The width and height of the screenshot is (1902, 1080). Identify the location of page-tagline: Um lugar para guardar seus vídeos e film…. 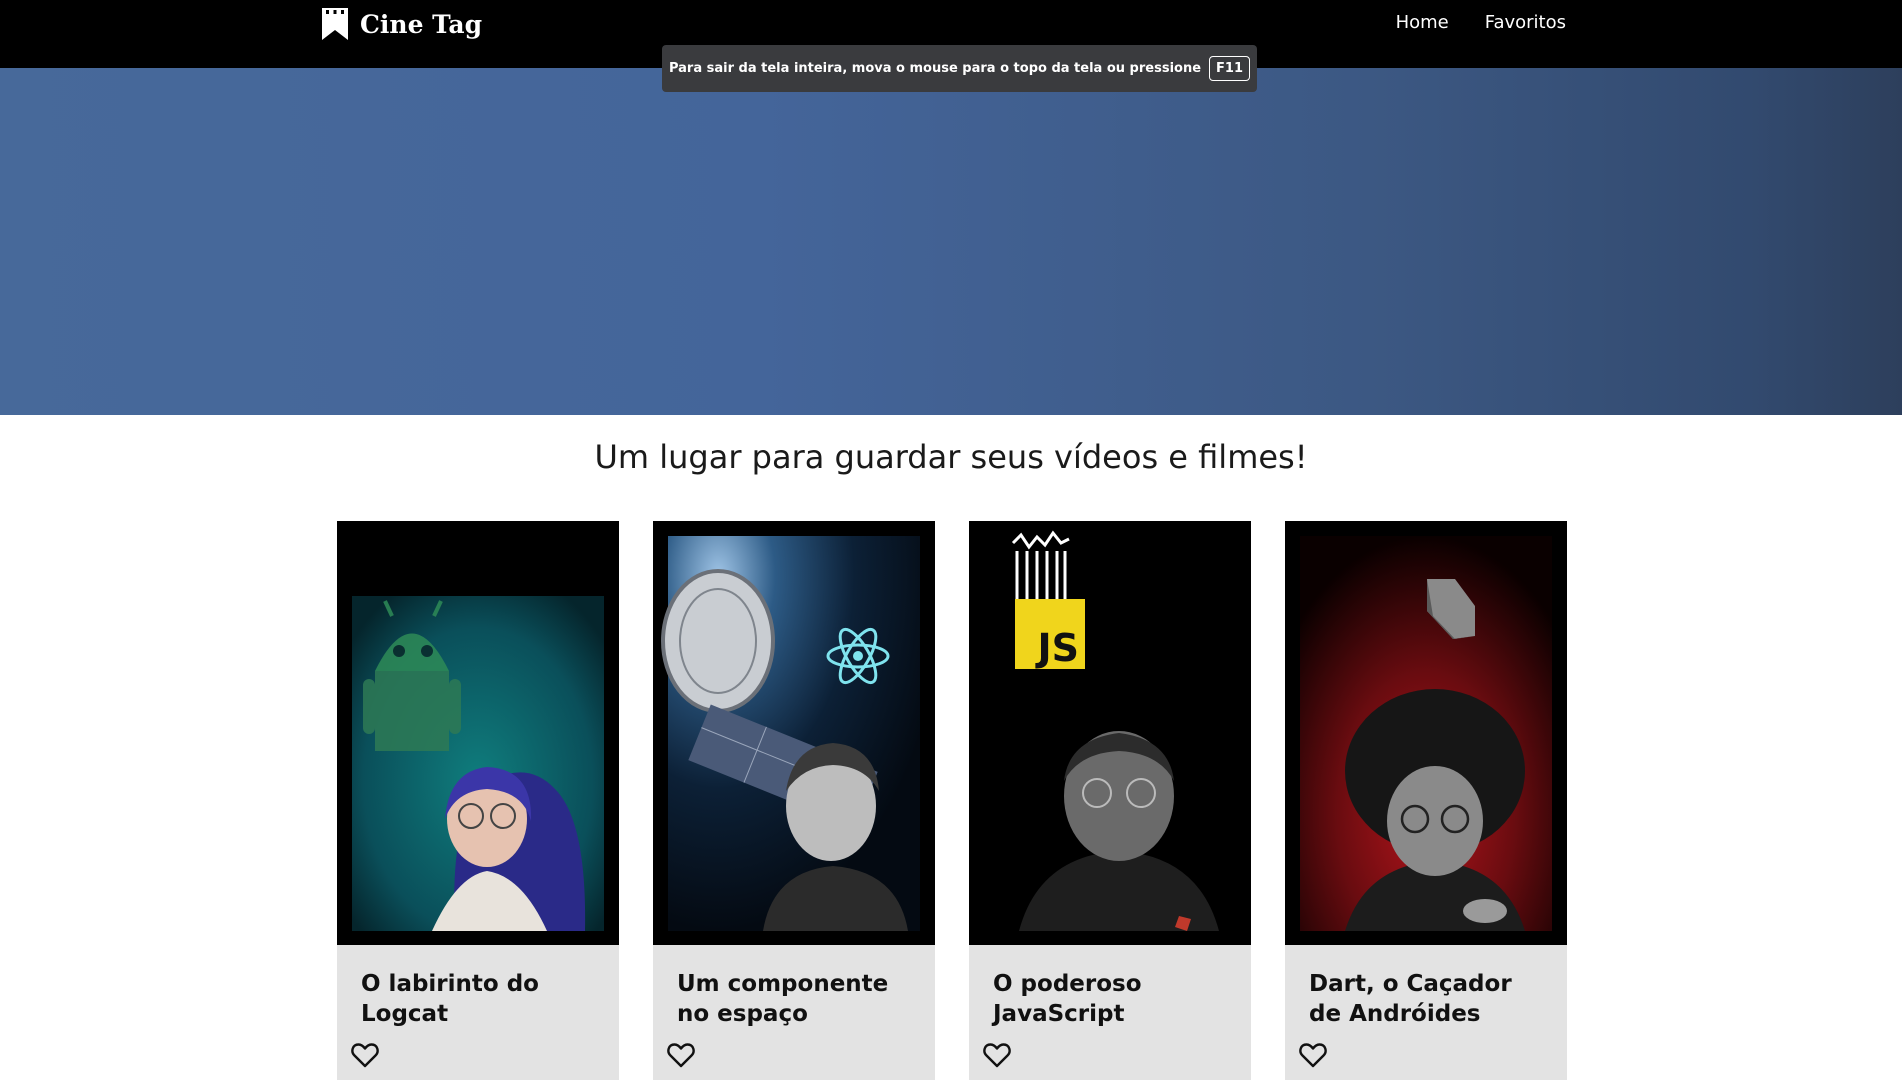
(951, 457).